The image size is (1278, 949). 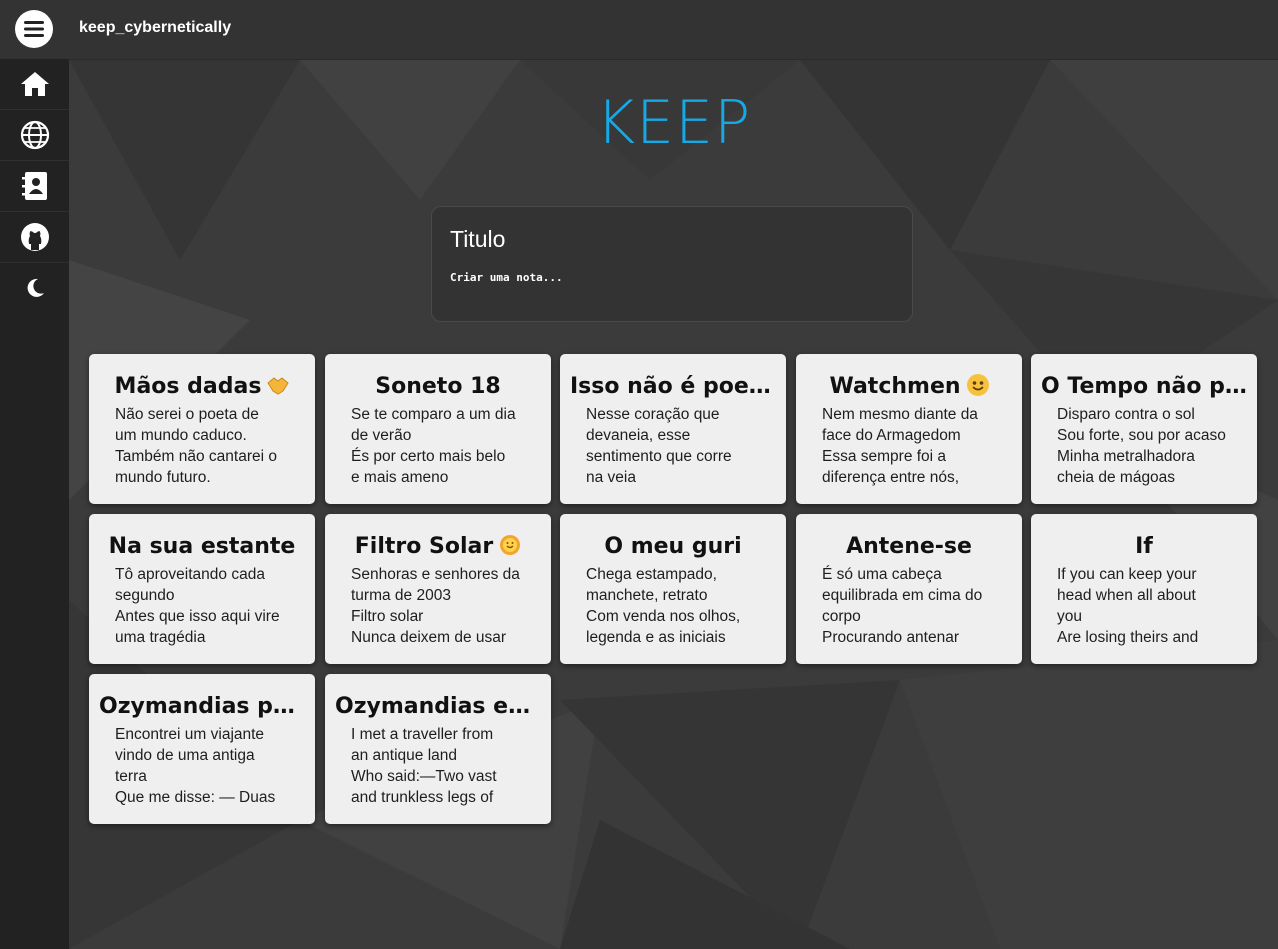 What do you see at coordinates (510, 545) in the screenshot?
I see `sun-face-icon` at bounding box center [510, 545].